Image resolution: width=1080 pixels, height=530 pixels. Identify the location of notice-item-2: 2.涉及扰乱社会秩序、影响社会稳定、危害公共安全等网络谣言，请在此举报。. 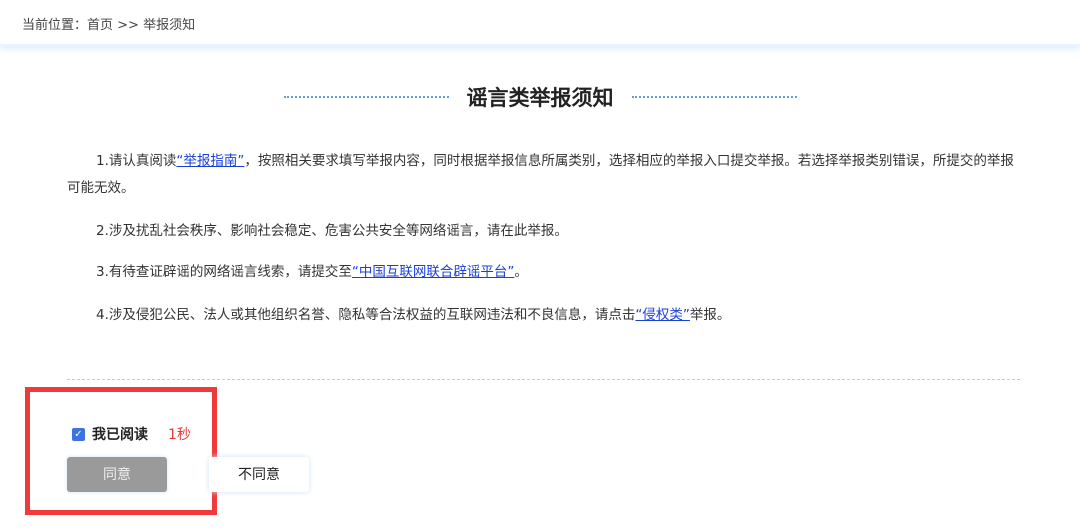
(544, 231).